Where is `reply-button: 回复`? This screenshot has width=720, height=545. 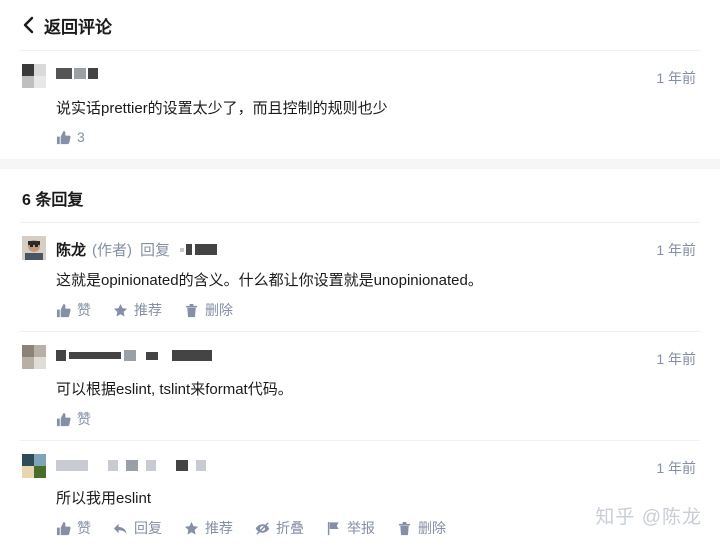
reply-button: 回复 is located at coordinates (137, 528).